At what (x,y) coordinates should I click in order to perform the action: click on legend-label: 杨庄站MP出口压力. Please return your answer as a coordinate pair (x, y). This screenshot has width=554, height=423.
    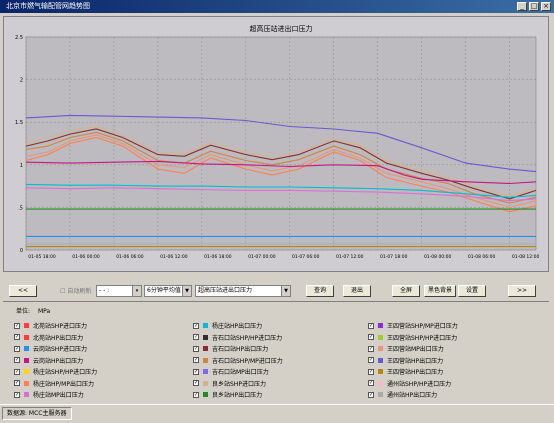
    Looking at the image, I should click on (58, 395).